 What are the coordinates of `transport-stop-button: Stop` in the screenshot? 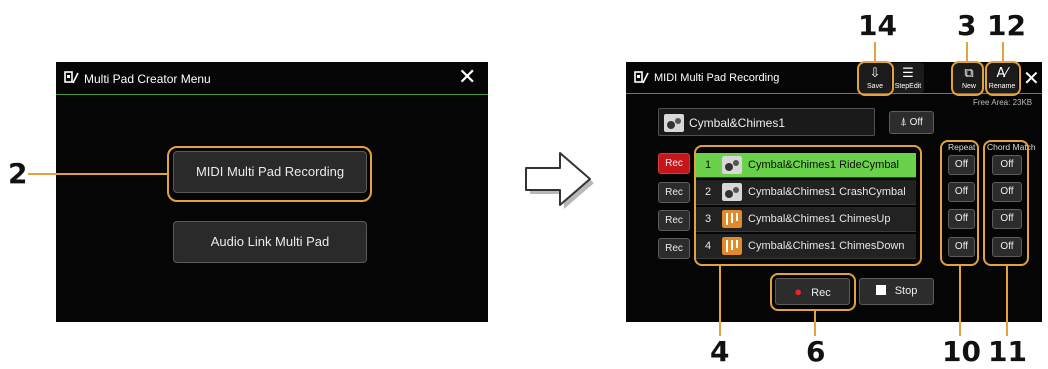 It's located at (896, 291).